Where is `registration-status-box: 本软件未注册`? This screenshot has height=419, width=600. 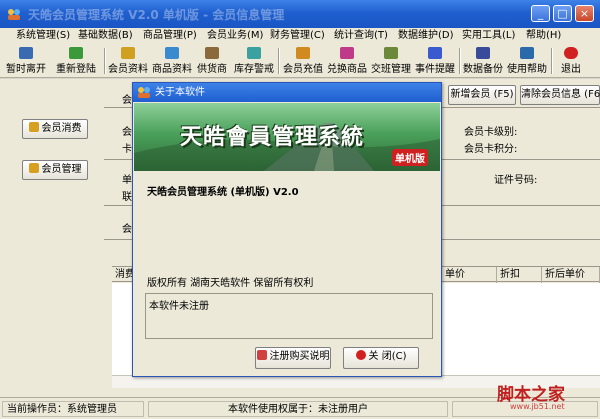
registration-status-box: 本软件未注册 is located at coordinates (289, 316).